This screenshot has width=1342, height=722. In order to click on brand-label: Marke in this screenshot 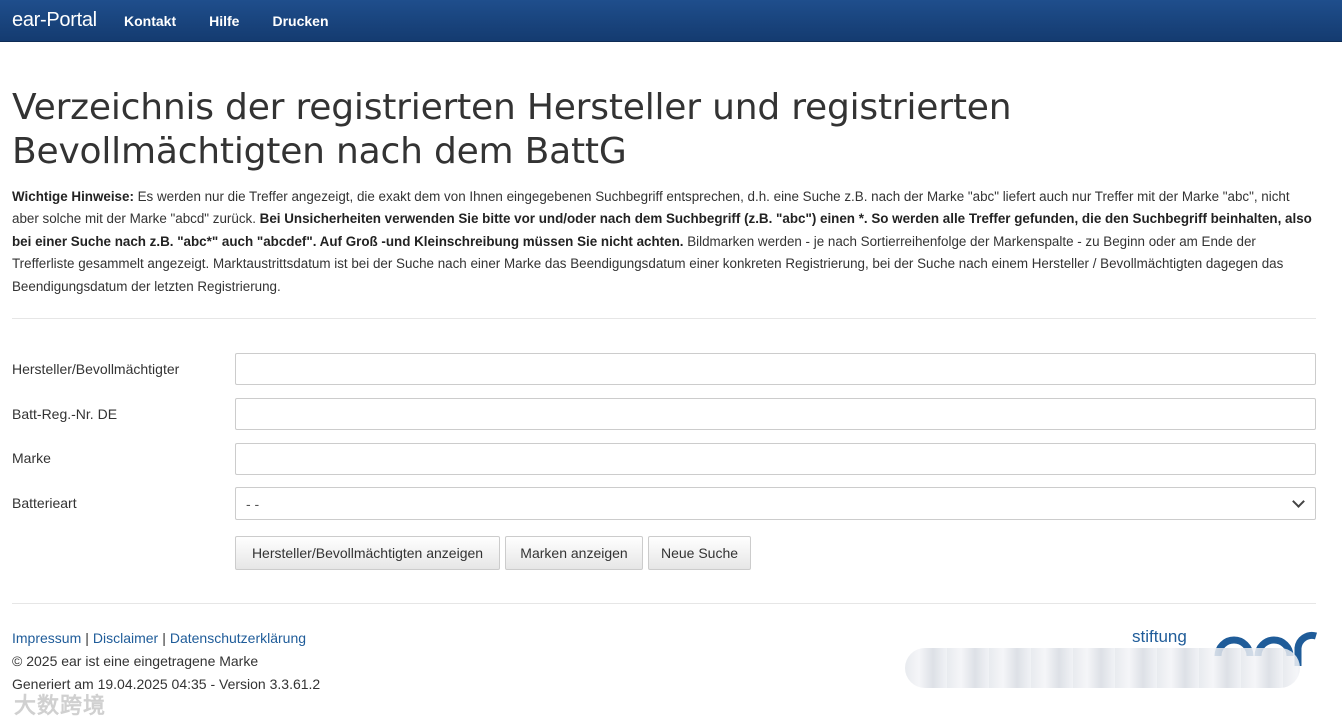, I will do `click(31, 458)`.